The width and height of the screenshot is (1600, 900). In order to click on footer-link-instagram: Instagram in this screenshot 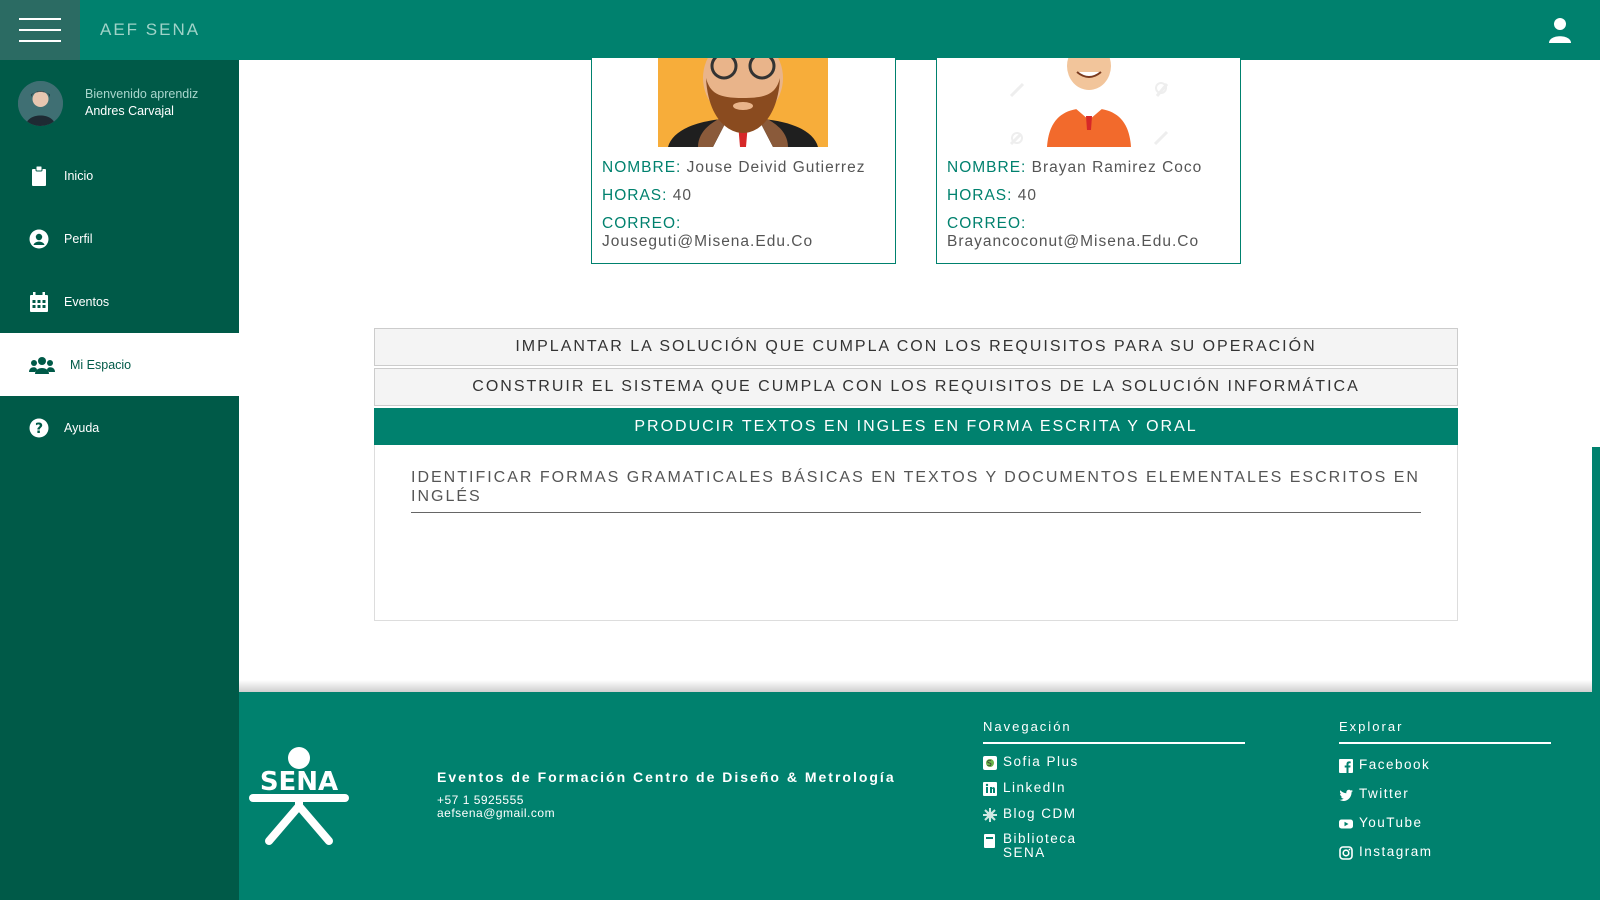, I will do `click(1445, 852)`.